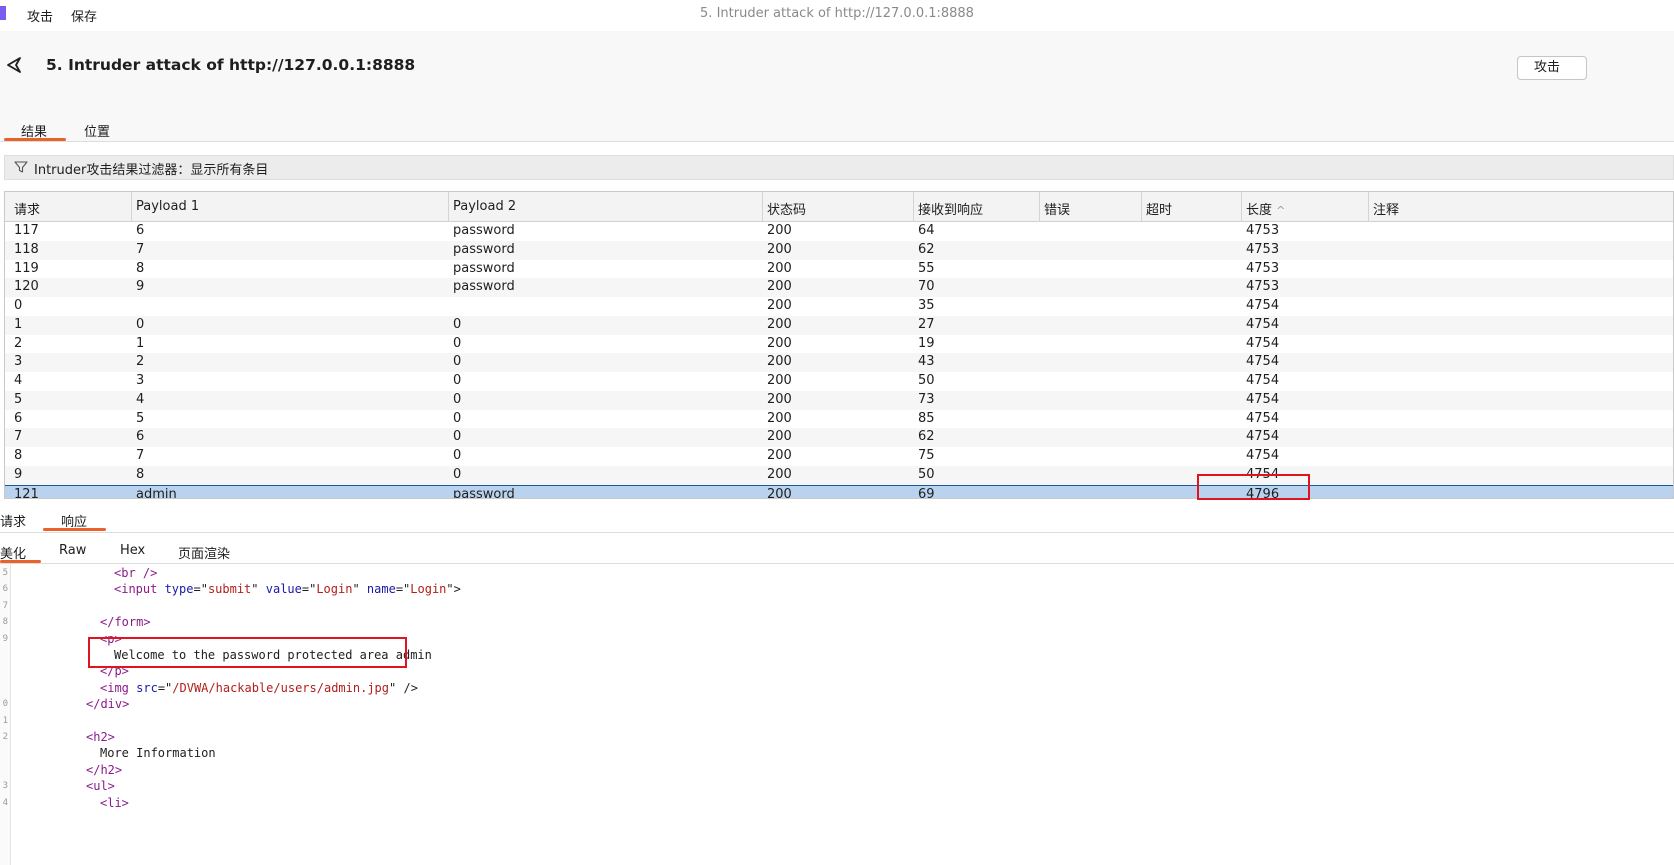  I want to click on cell-response-received: 27, so click(926, 324).